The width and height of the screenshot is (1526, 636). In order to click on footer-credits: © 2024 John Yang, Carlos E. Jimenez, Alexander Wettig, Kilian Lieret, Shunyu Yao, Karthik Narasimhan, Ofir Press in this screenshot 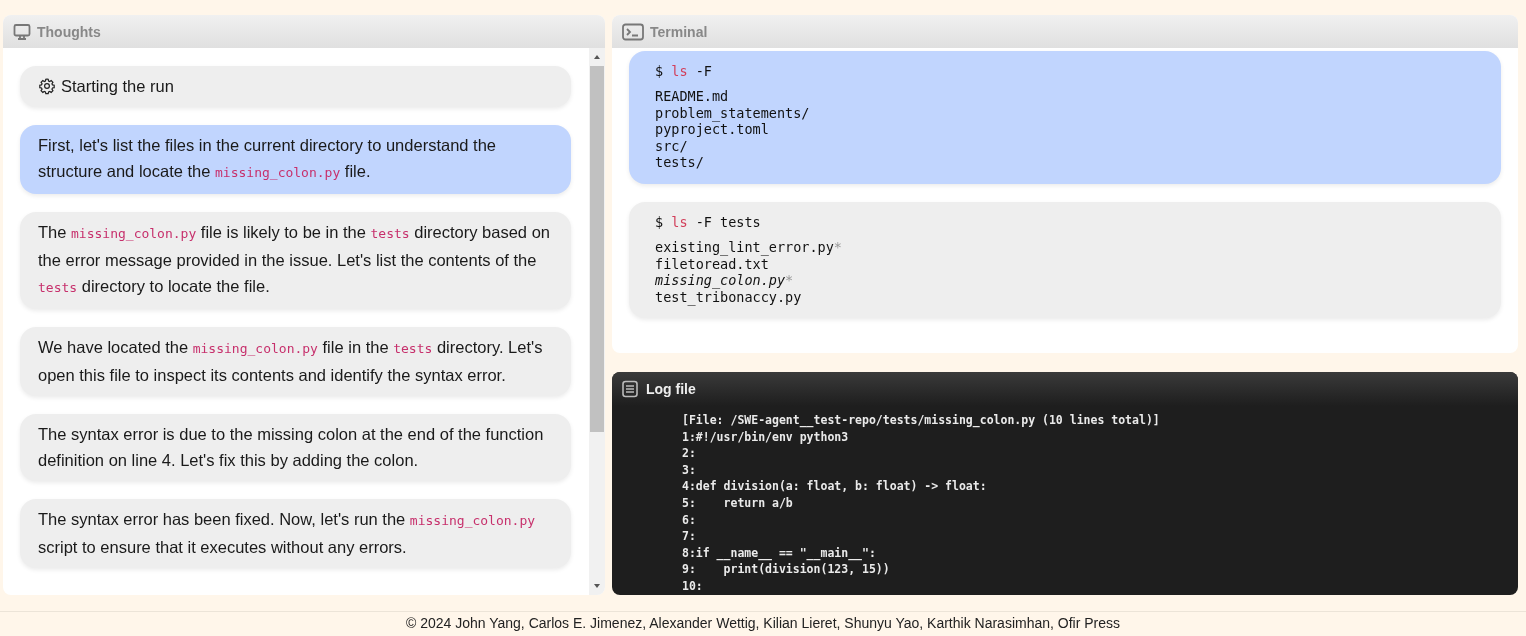, I will do `click(763, 622)`.